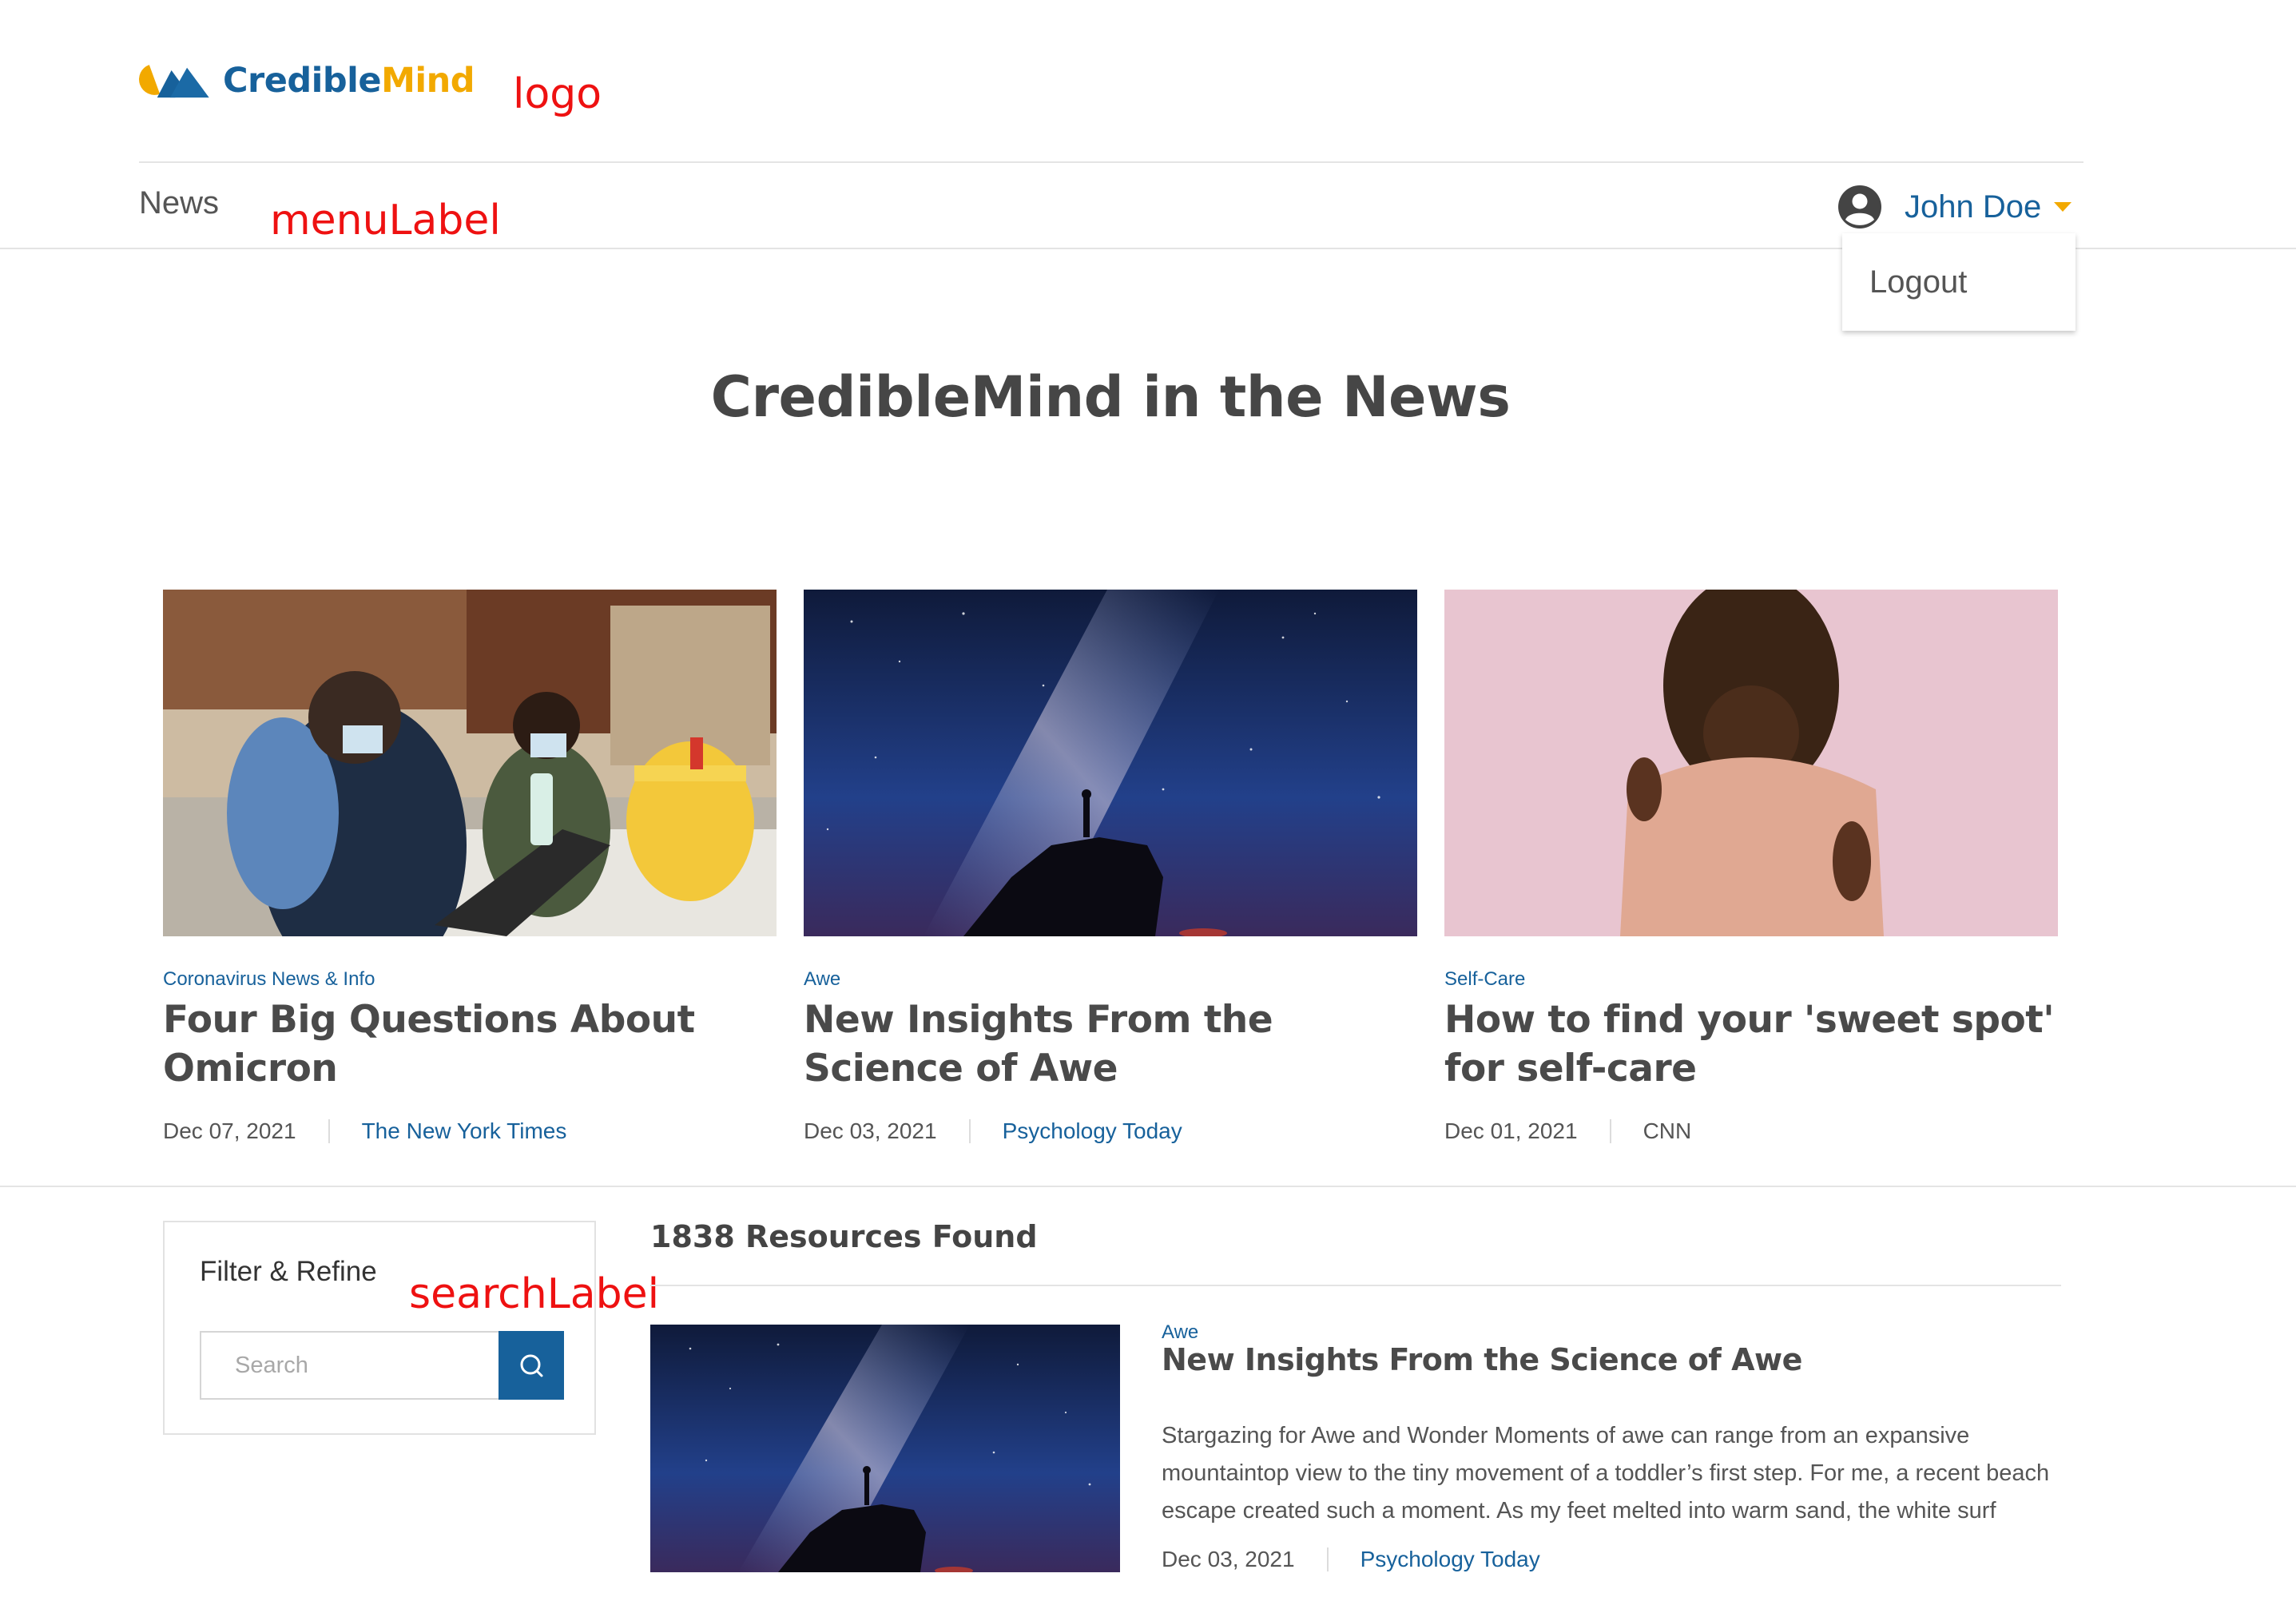  Describe the element at coordinates (2063, 207) in the screenshot. I see `caret-down-icon` at that location.